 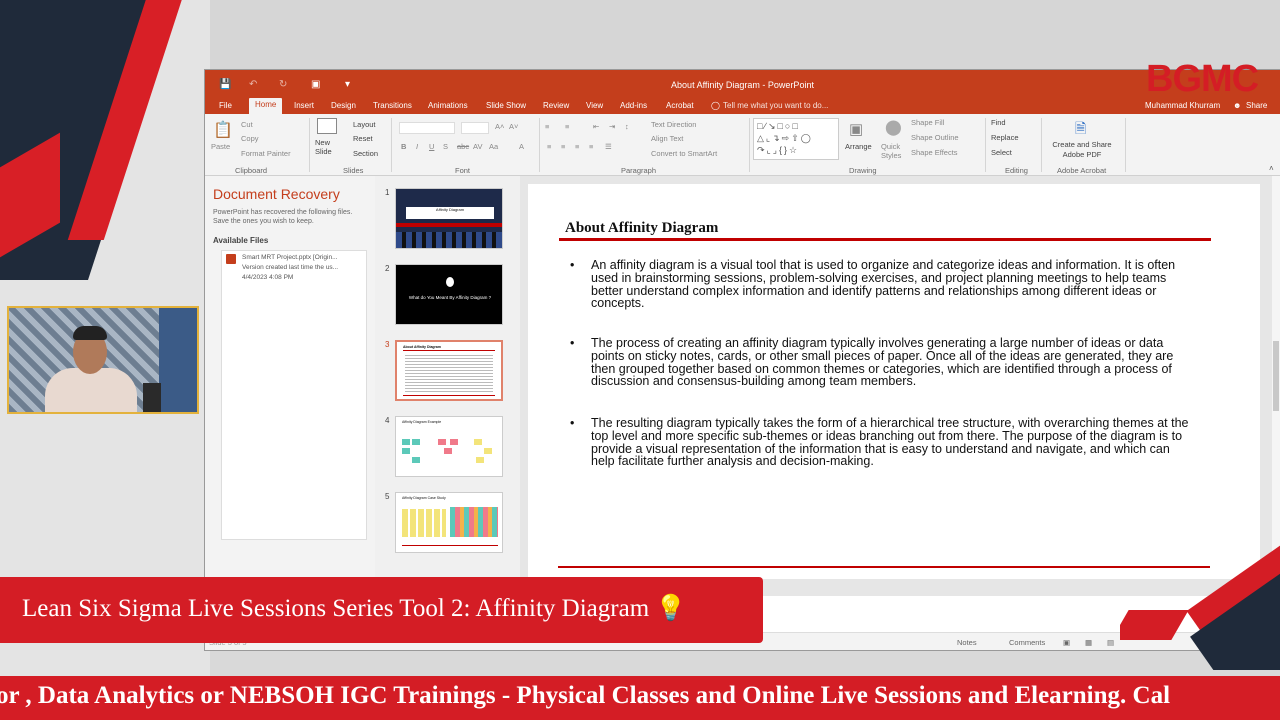 What do you see at coordinates (103, 360) in the screenshot?
I see `presenter-webcam` at bounding box center [103, 360].